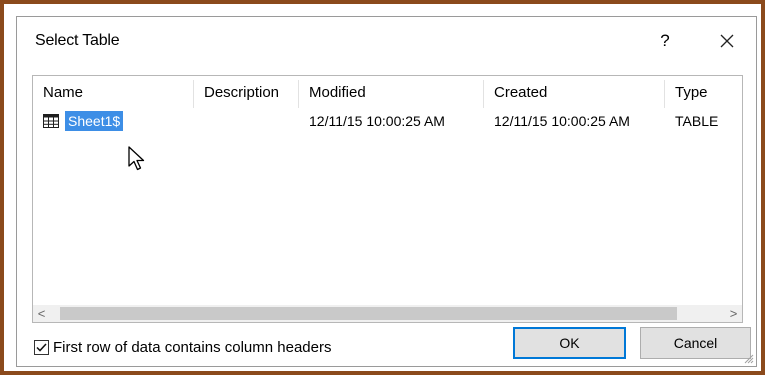 Image resolution: width=765 pixels, height=375 pixels. What do you see at coordinates (749, 359) in the screenshot?
I see `resize-grip-icon` at bounding box center [749, 359].